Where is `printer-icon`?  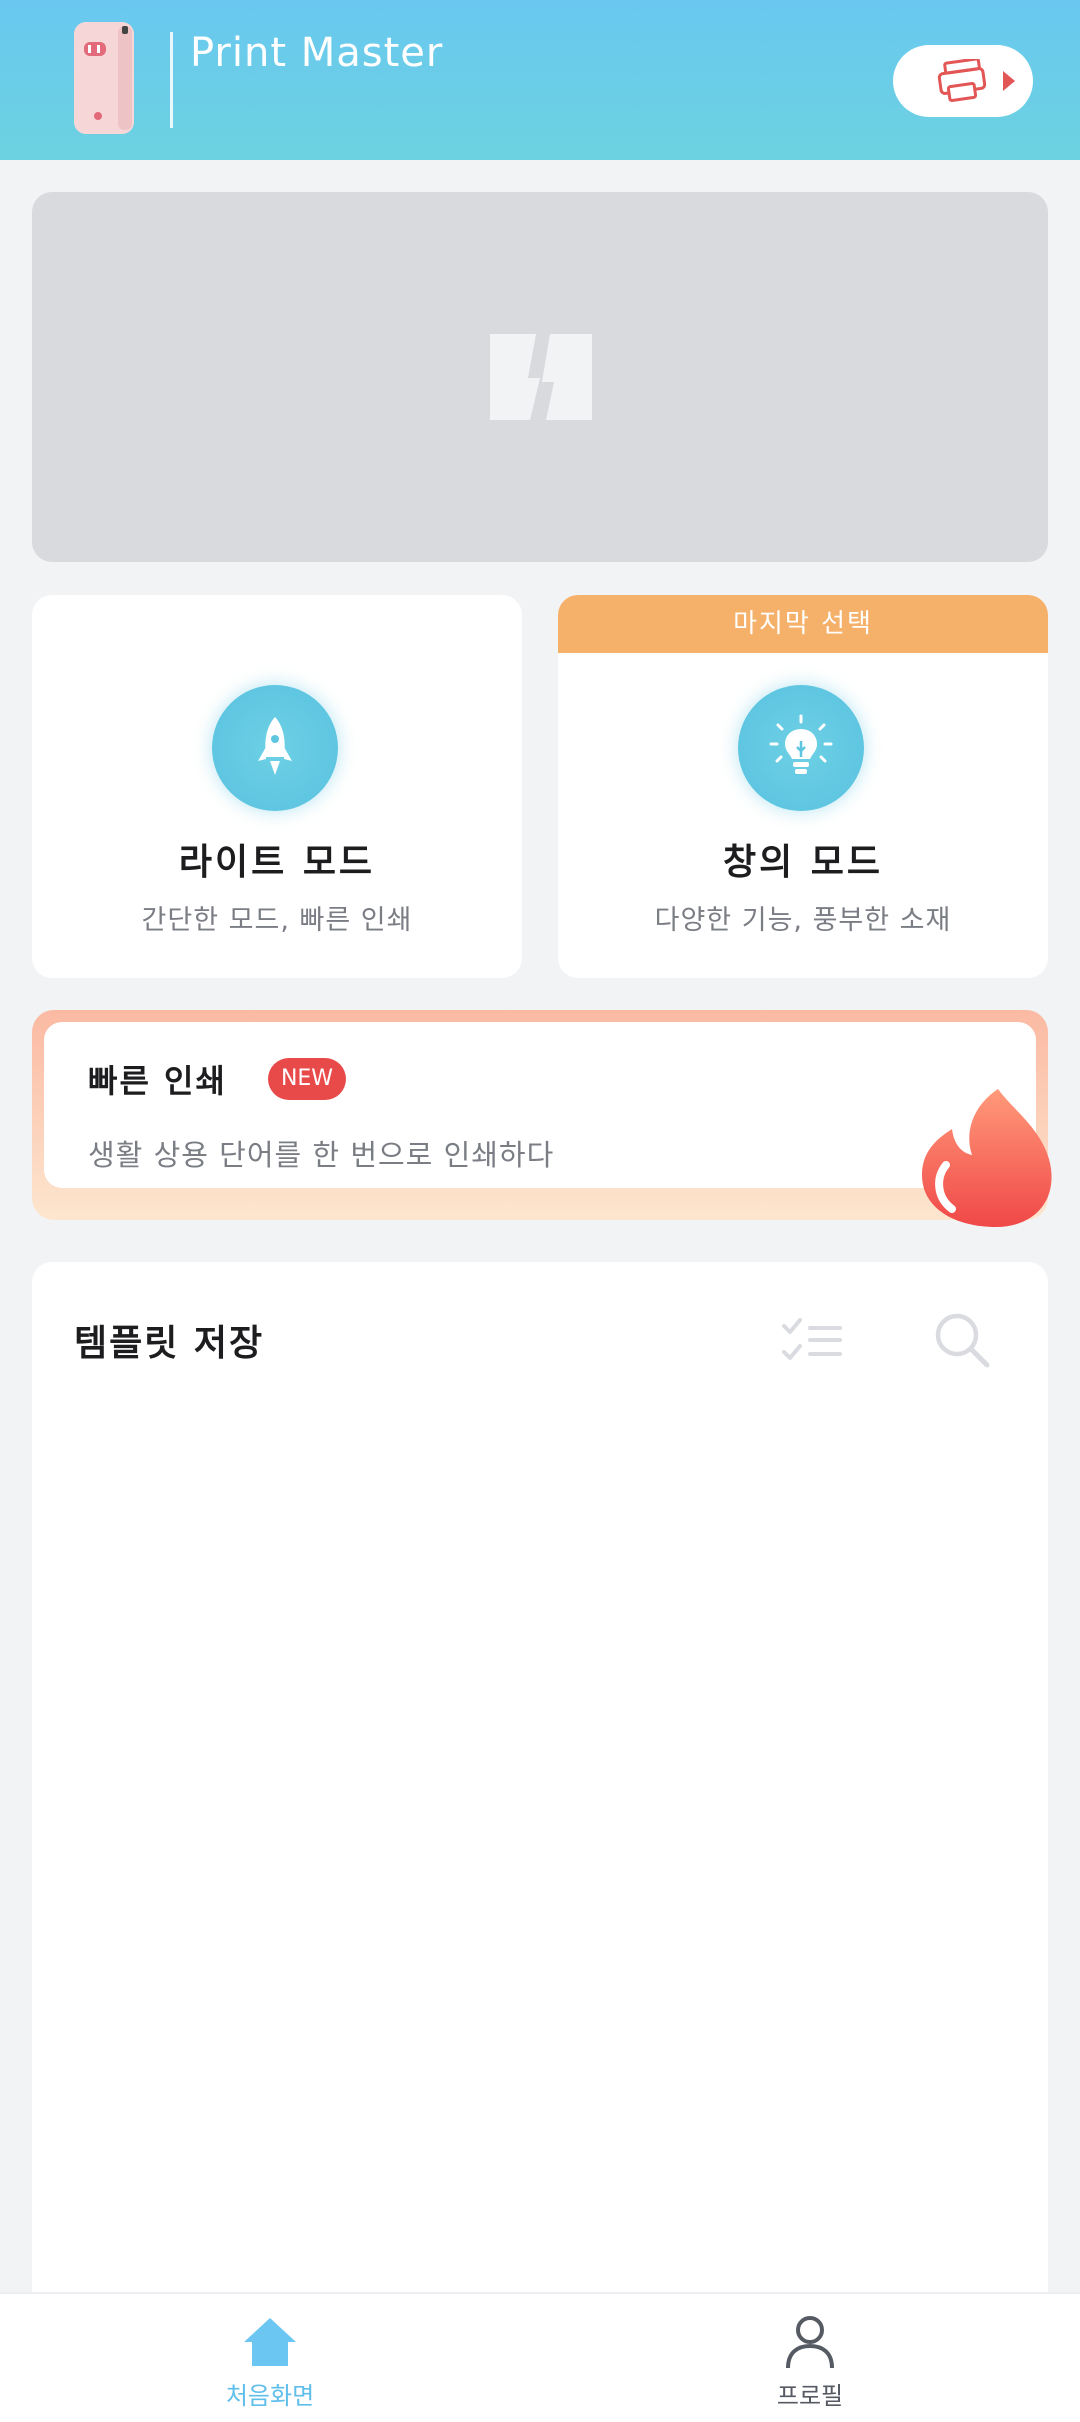 printer-icon is located at coordinates (962, 80).